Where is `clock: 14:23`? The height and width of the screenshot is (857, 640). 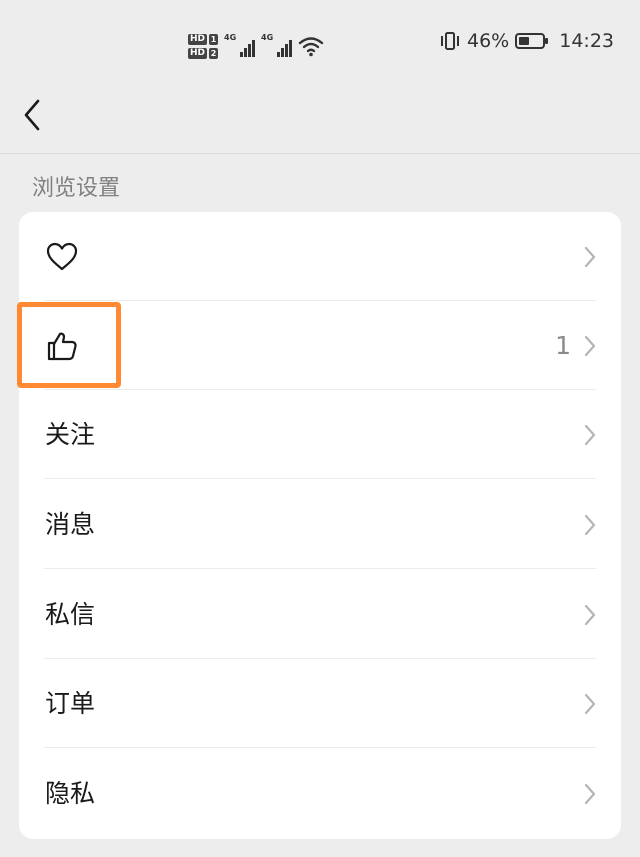
clock: 14:23 is located at coordinates (586, 41).